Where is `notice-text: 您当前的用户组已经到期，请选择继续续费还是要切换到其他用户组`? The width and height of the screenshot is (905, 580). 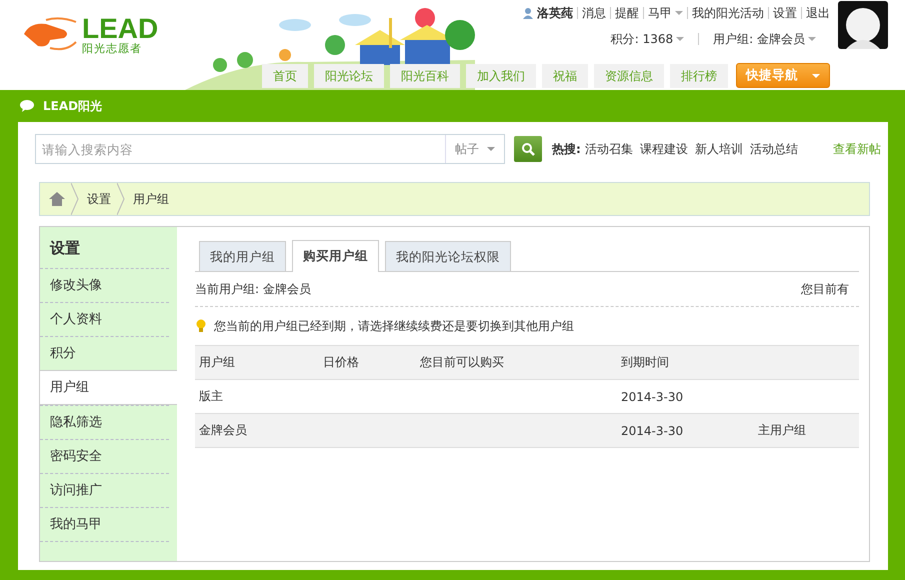
notice-text: 您当前的用户组已经到期，请选择继续续费还是要切换到其他用户组 is located at coordinates (394, 326).